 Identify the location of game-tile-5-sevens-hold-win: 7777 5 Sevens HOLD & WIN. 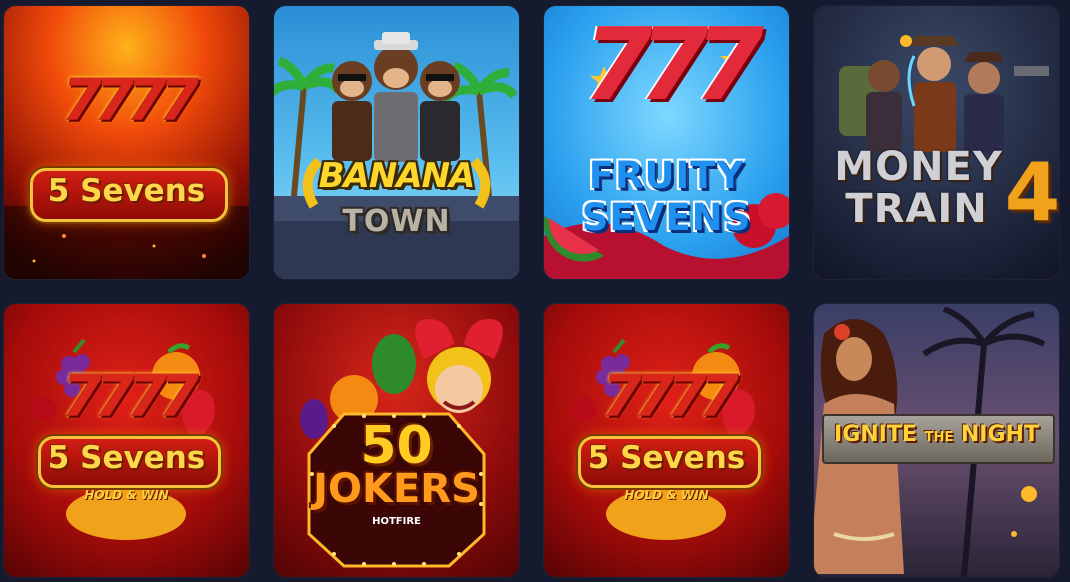
(126, 440).